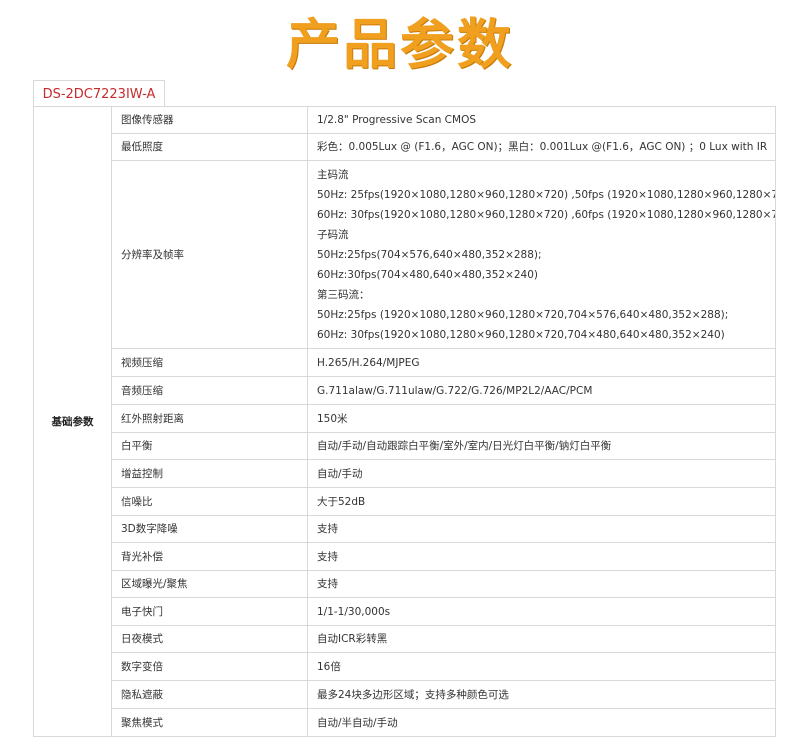  I want to click on spec-label: 3D数字降噪, so click(209, 529).